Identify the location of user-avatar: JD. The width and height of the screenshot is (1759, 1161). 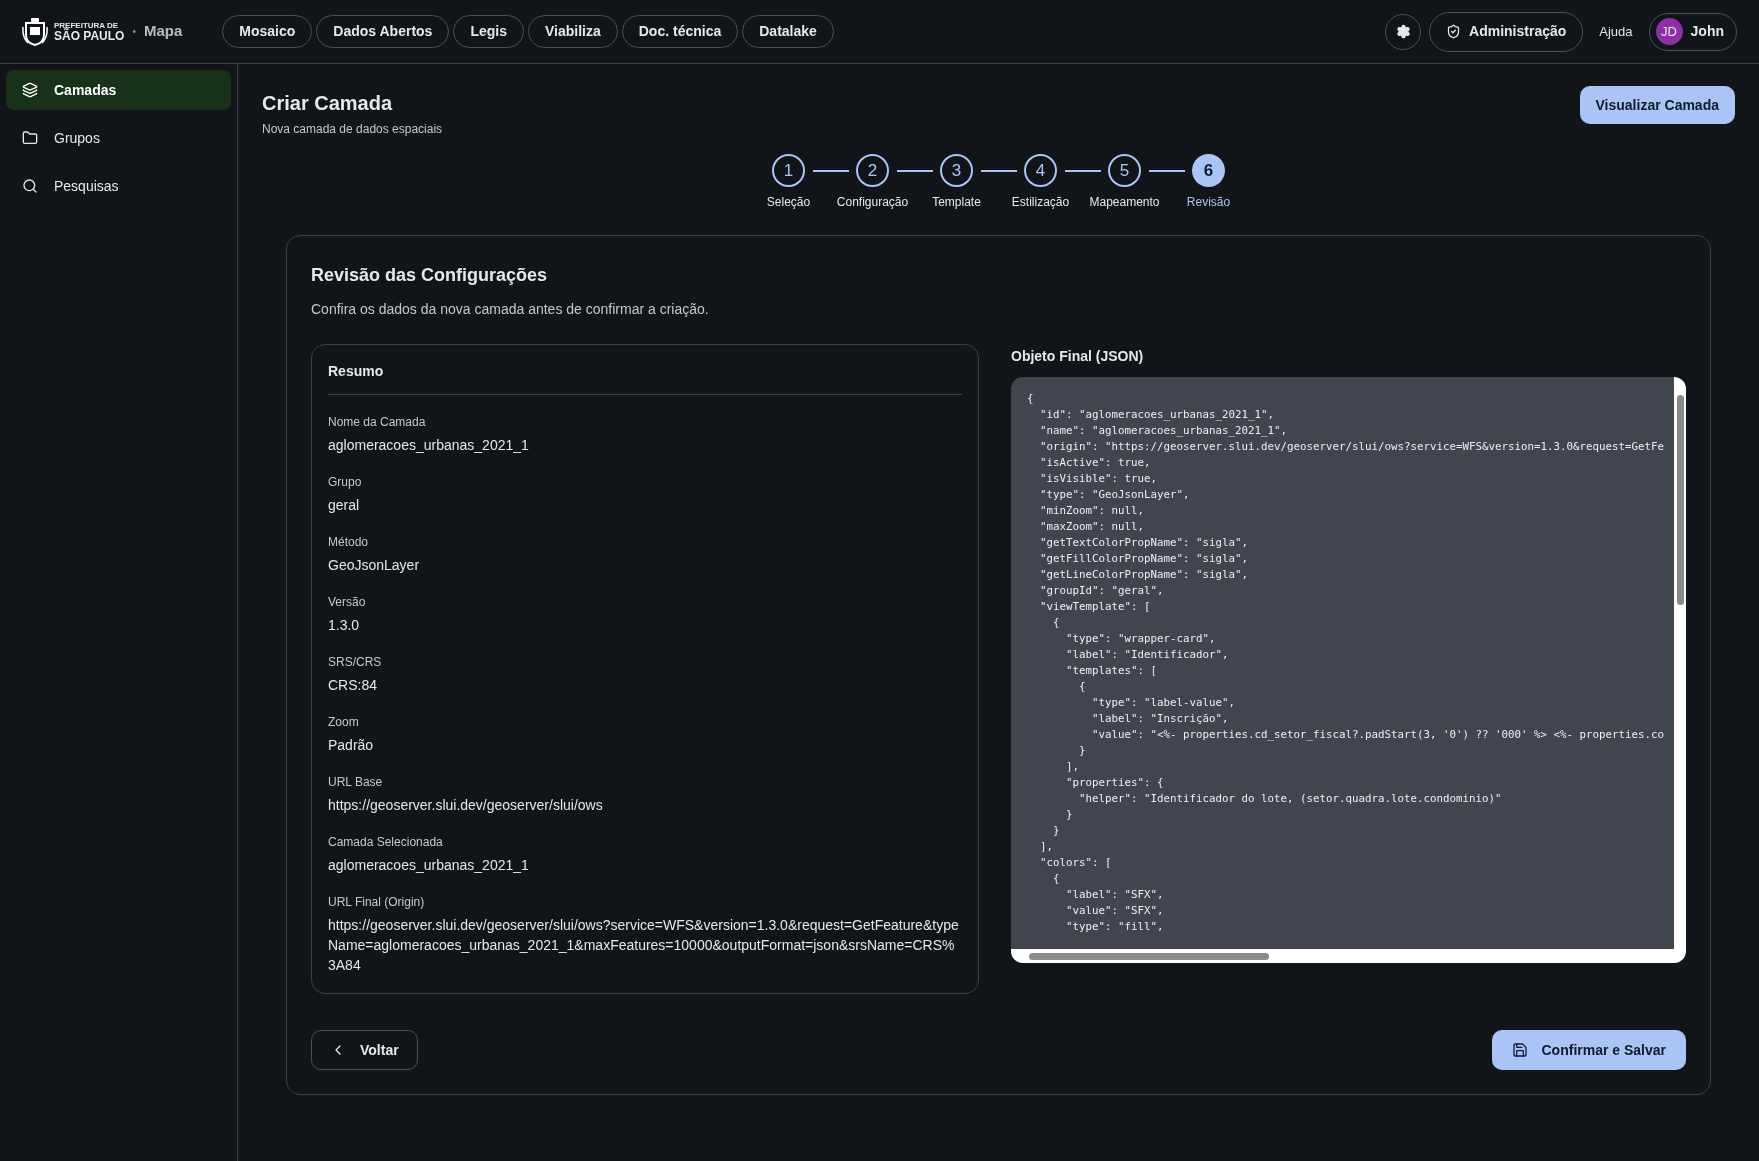
(1669, 31).